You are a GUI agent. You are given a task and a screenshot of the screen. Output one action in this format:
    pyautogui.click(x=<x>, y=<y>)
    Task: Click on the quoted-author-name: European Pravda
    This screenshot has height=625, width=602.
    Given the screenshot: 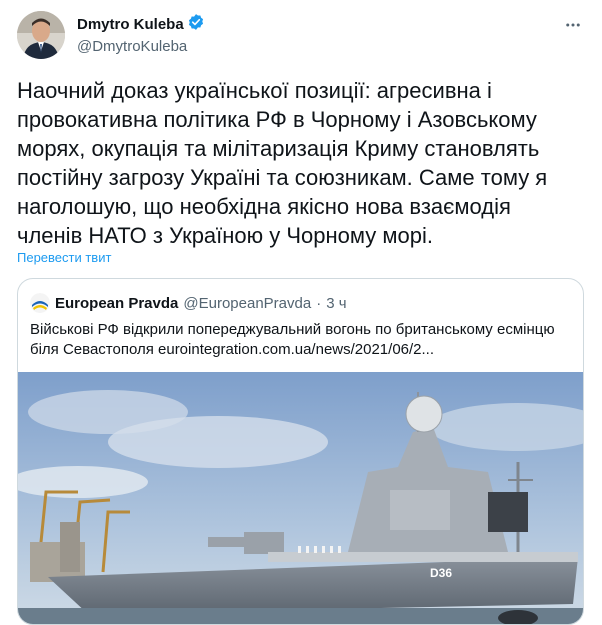 What is the action you would take?
    pyautogui.click(x=116, y=303)
    